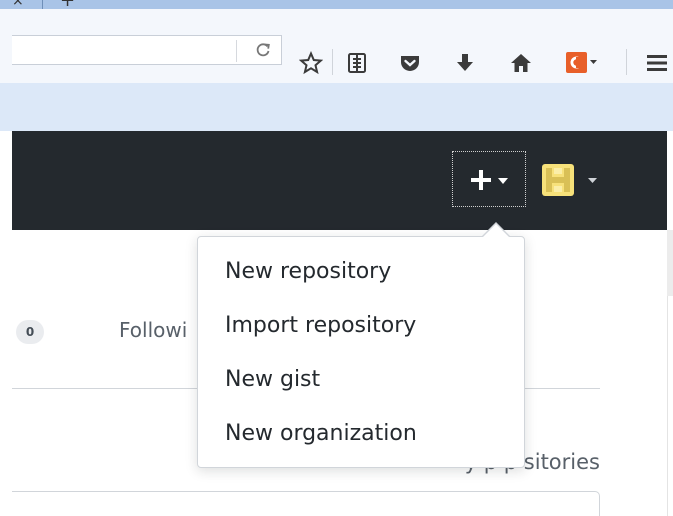 The width and height of the screenshot is (673, 516). What do you see at coordinates (18, 4) in the screenshot?
I see `tab-close-icon: ×` at bounding box center [18, 4].